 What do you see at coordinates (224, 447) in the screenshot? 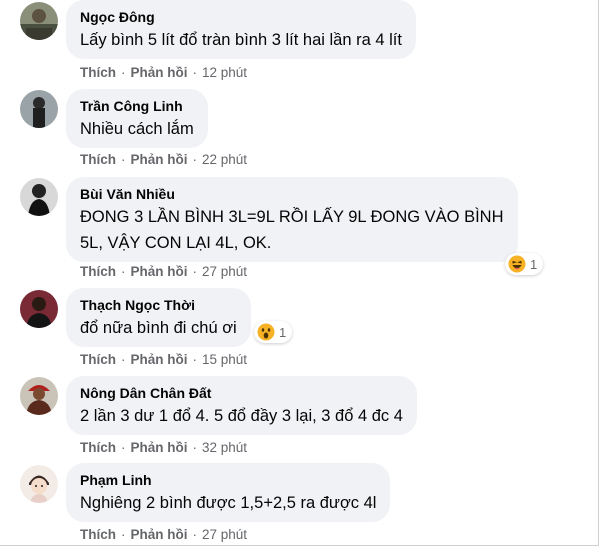
I see `comment-timestamp: 32 phút` at bounding box center [224, 447].